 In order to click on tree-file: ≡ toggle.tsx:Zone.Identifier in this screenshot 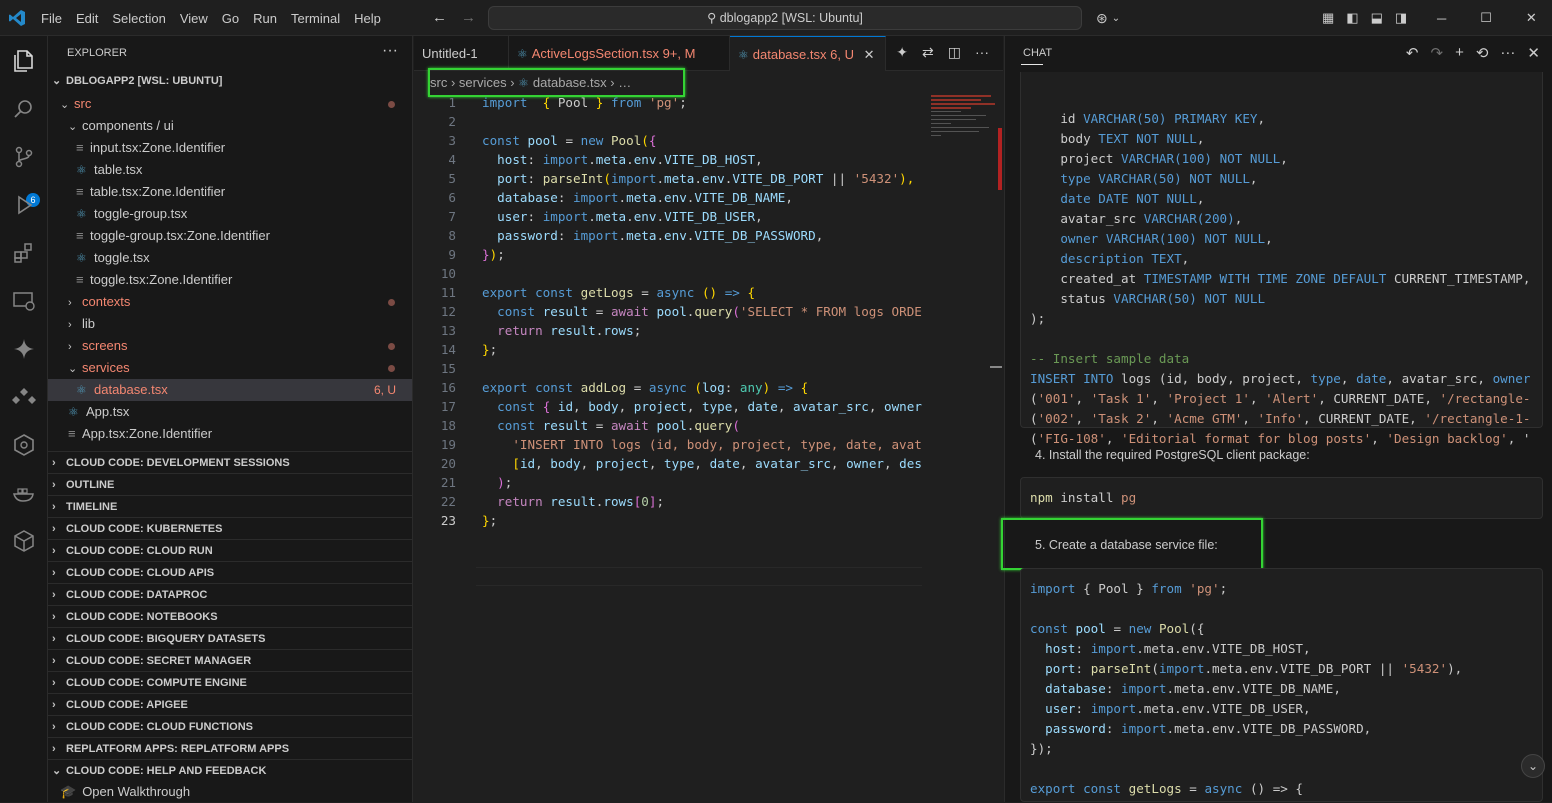, I will do `click(230, 280)`.